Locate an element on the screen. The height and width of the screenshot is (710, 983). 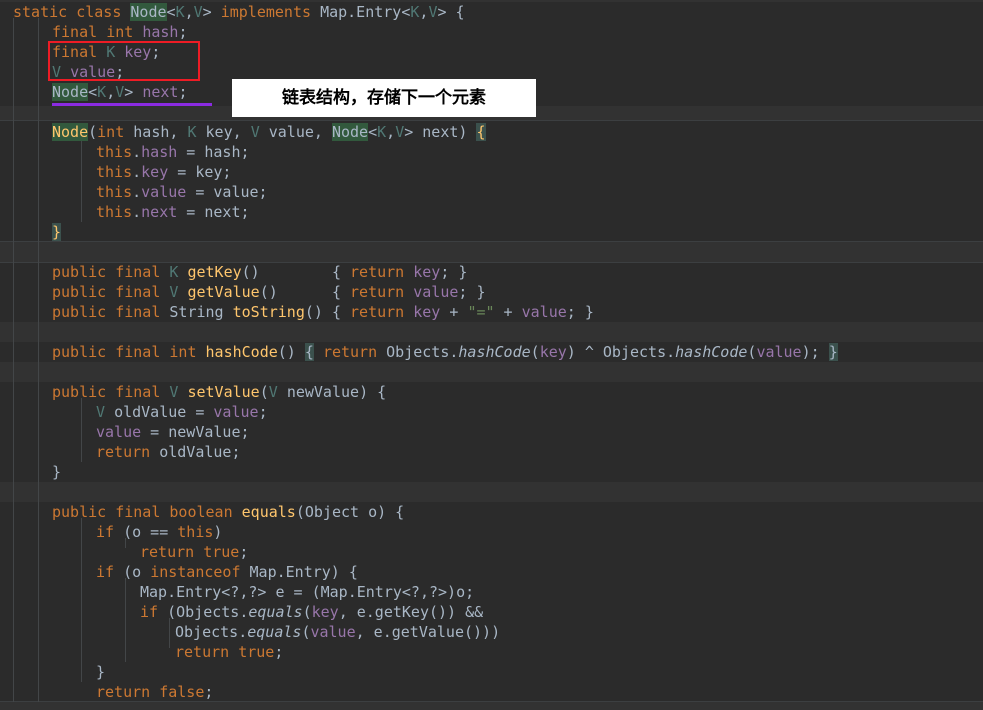
code-token: = hash; is located at coordinates (213, 152).